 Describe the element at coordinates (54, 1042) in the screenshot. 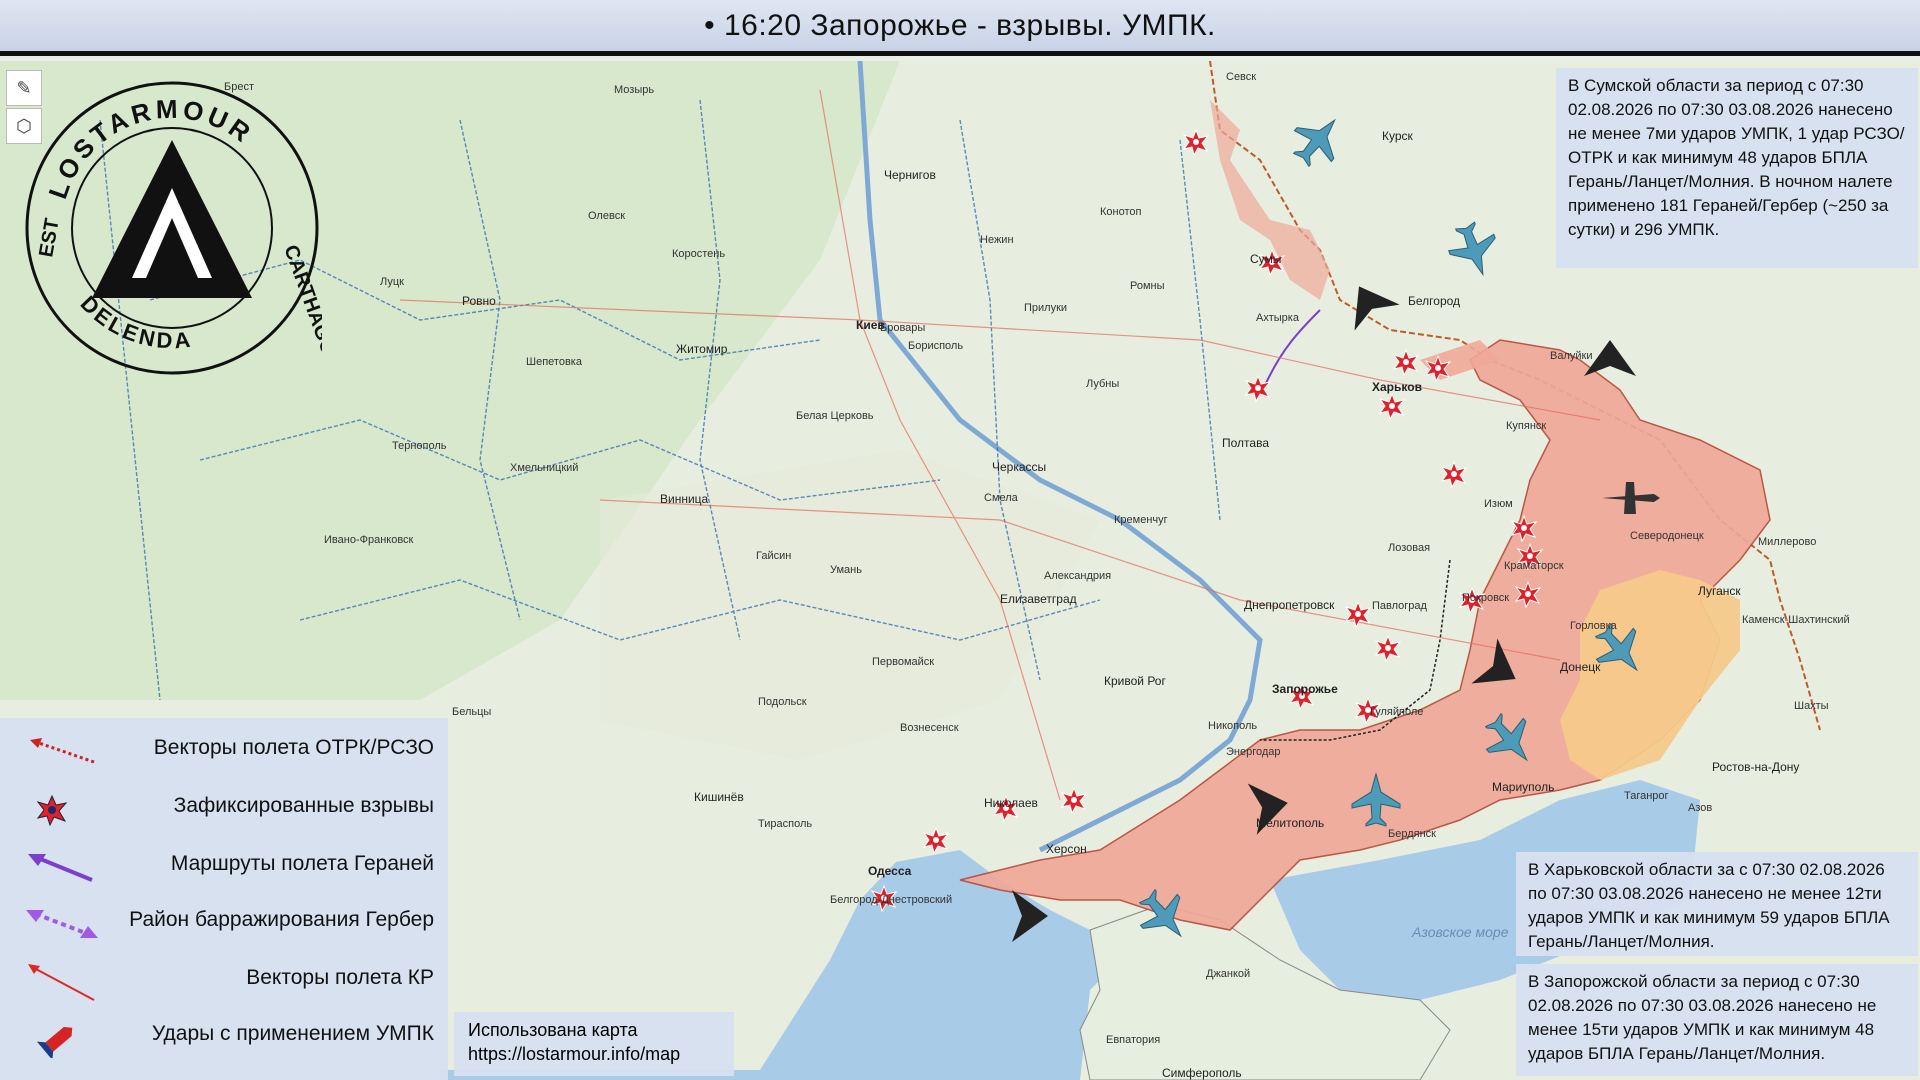

I see `red-bomb-icon` at that location.